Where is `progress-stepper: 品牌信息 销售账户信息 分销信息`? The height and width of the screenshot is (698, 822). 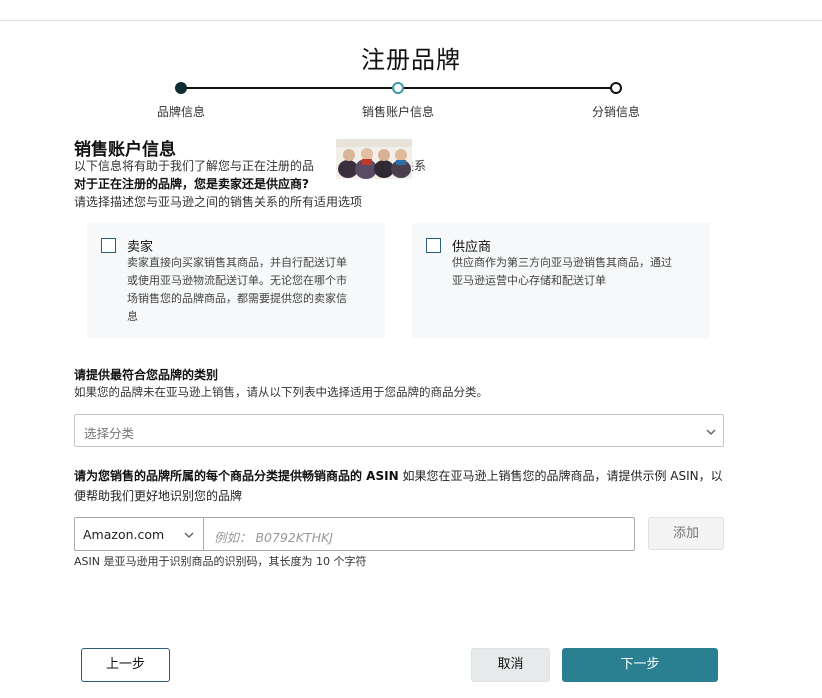 progress-stepper: 品牌信息 销售账户信息 分销信息 is located at coordinates (411, 100).